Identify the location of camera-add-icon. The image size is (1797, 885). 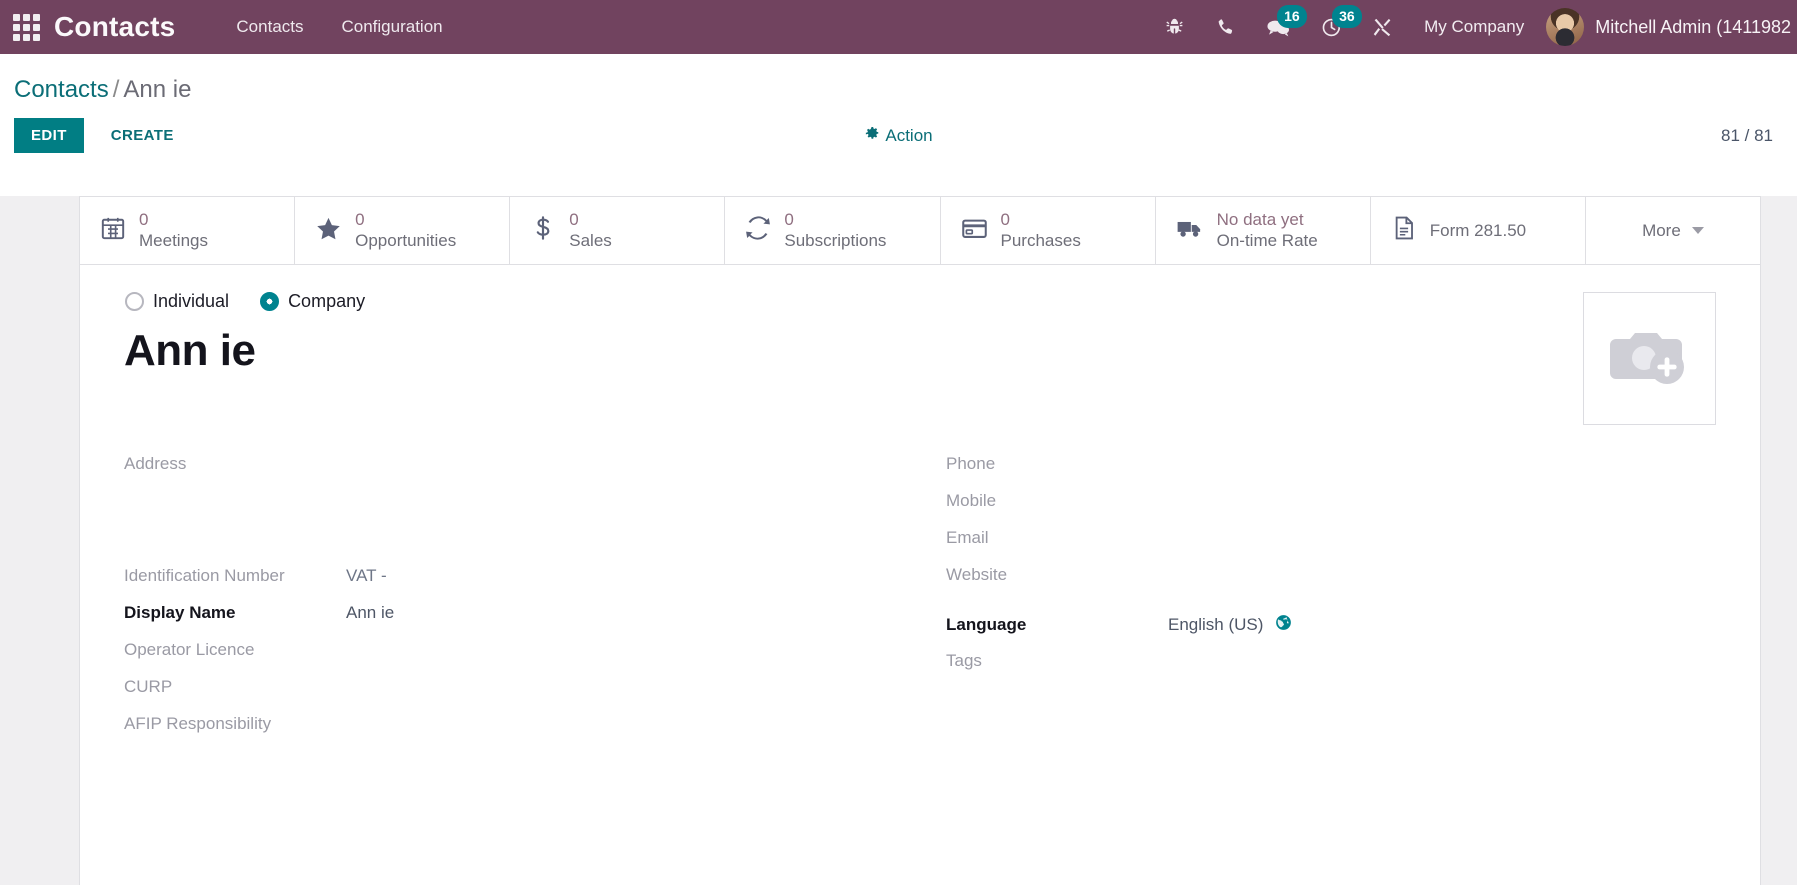
(1650, 358).